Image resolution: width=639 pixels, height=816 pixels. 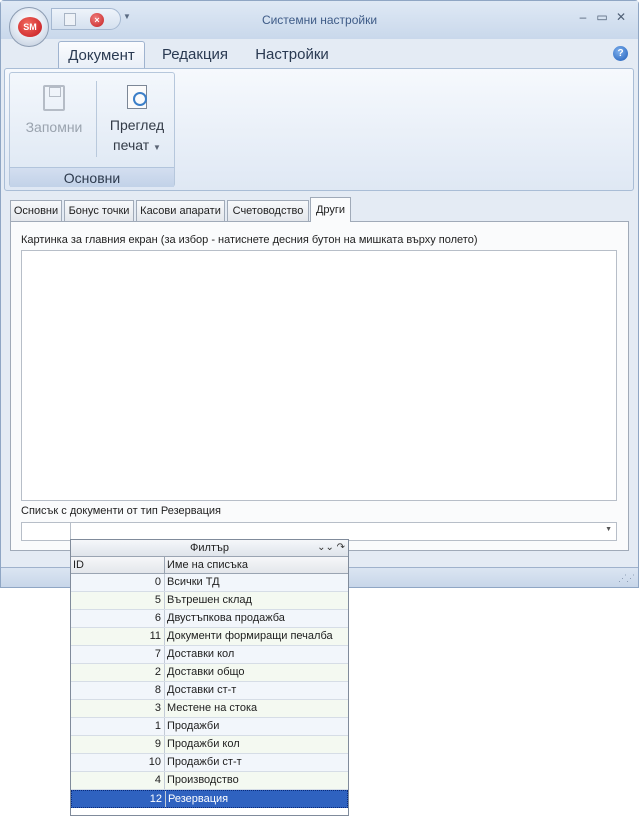 I want to click on list-item-id: 7, so click(x=118, y=654).